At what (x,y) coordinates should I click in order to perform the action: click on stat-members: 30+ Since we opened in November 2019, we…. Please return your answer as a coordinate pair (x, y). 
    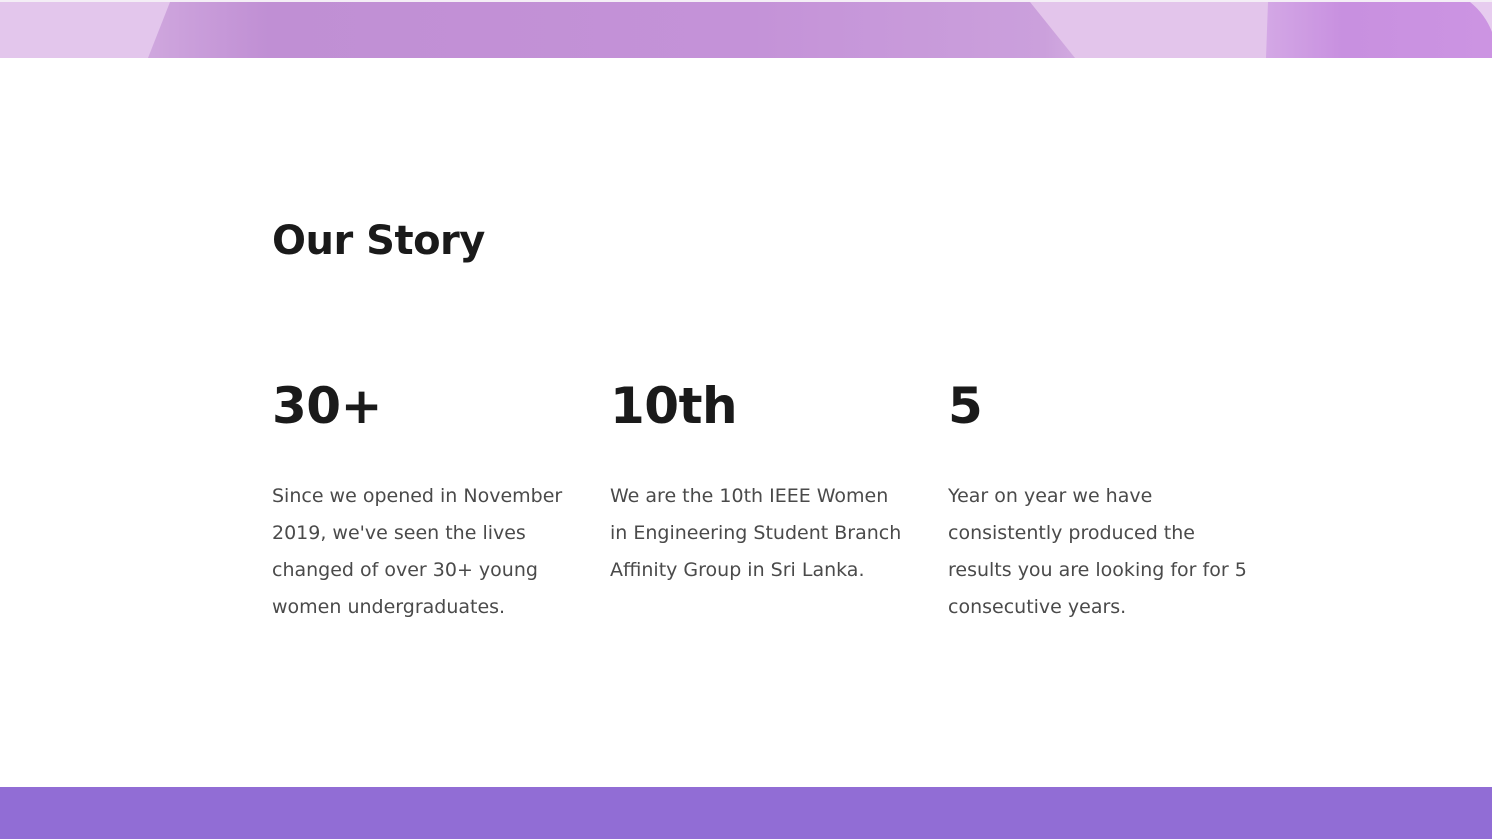
    Looking at the image, I should click on (422, 501).